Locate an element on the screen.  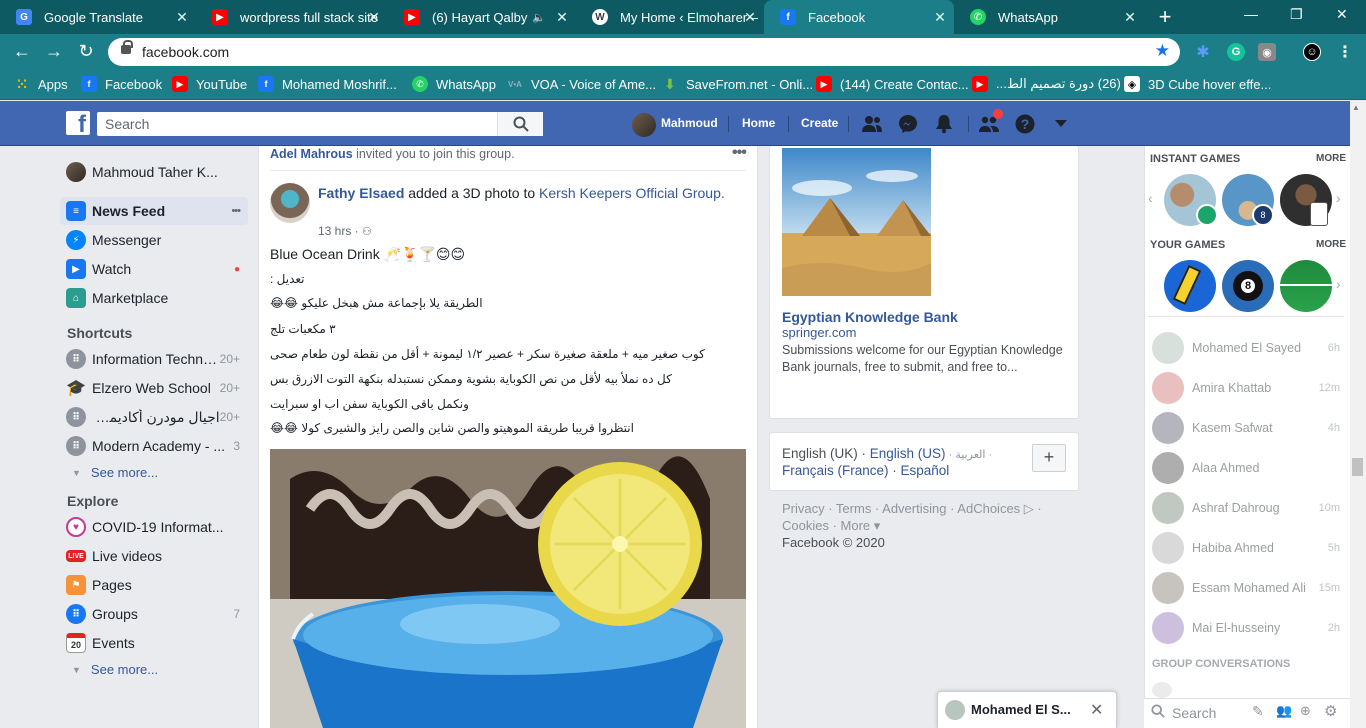
chat-settings-gear-icon: ⚙ is located at coordinates (1330, 711).